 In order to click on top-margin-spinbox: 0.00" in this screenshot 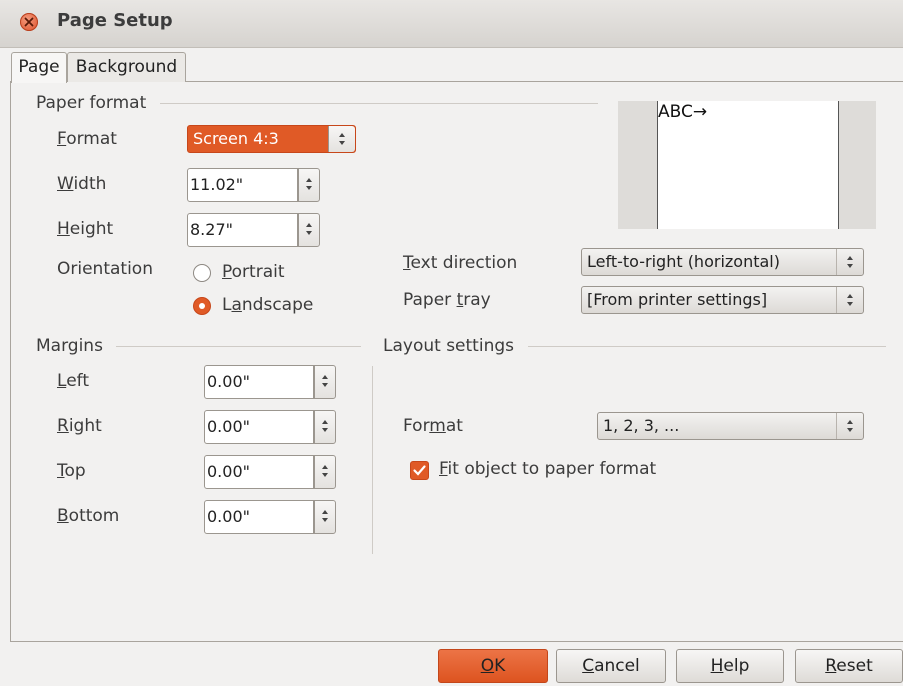, I will do `click(270, 472)`.